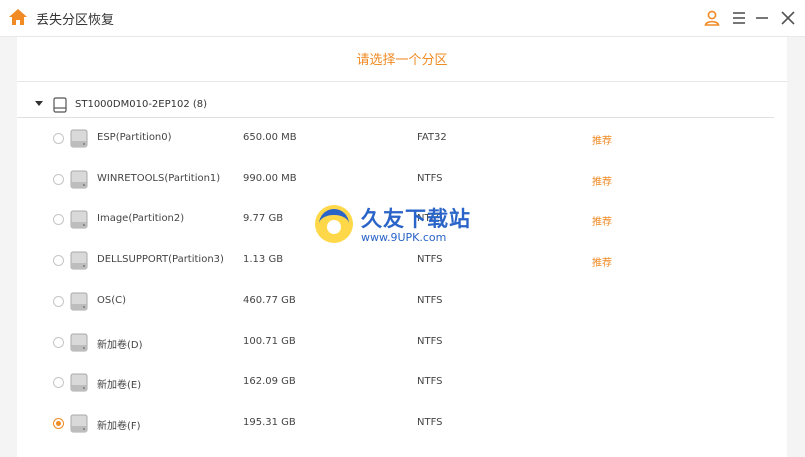 This screenshot has height=457, width=805. Describe the element at coordinates (269, 300) in the screenshot. I see `partition-size: 460.77 GB` at that location.